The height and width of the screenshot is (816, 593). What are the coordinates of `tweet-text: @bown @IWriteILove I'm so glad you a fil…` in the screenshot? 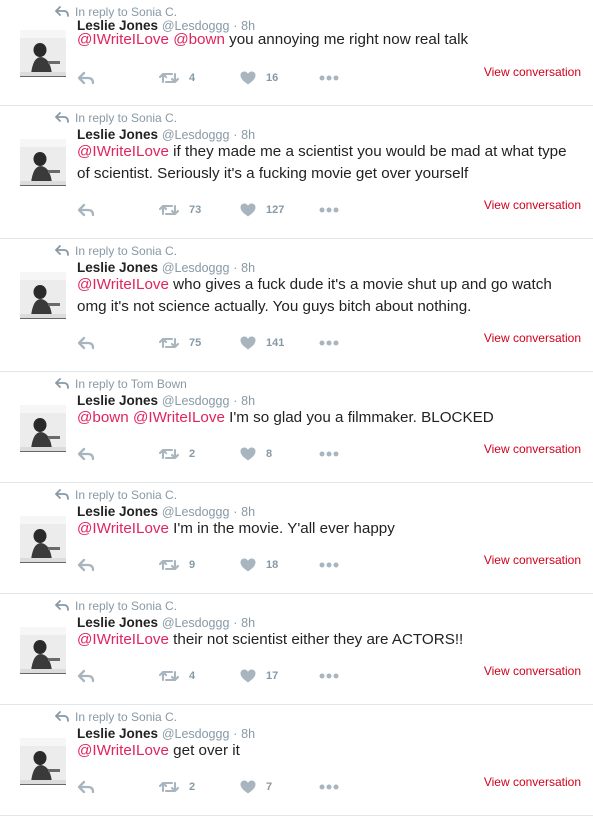 It's located at (327, 418).